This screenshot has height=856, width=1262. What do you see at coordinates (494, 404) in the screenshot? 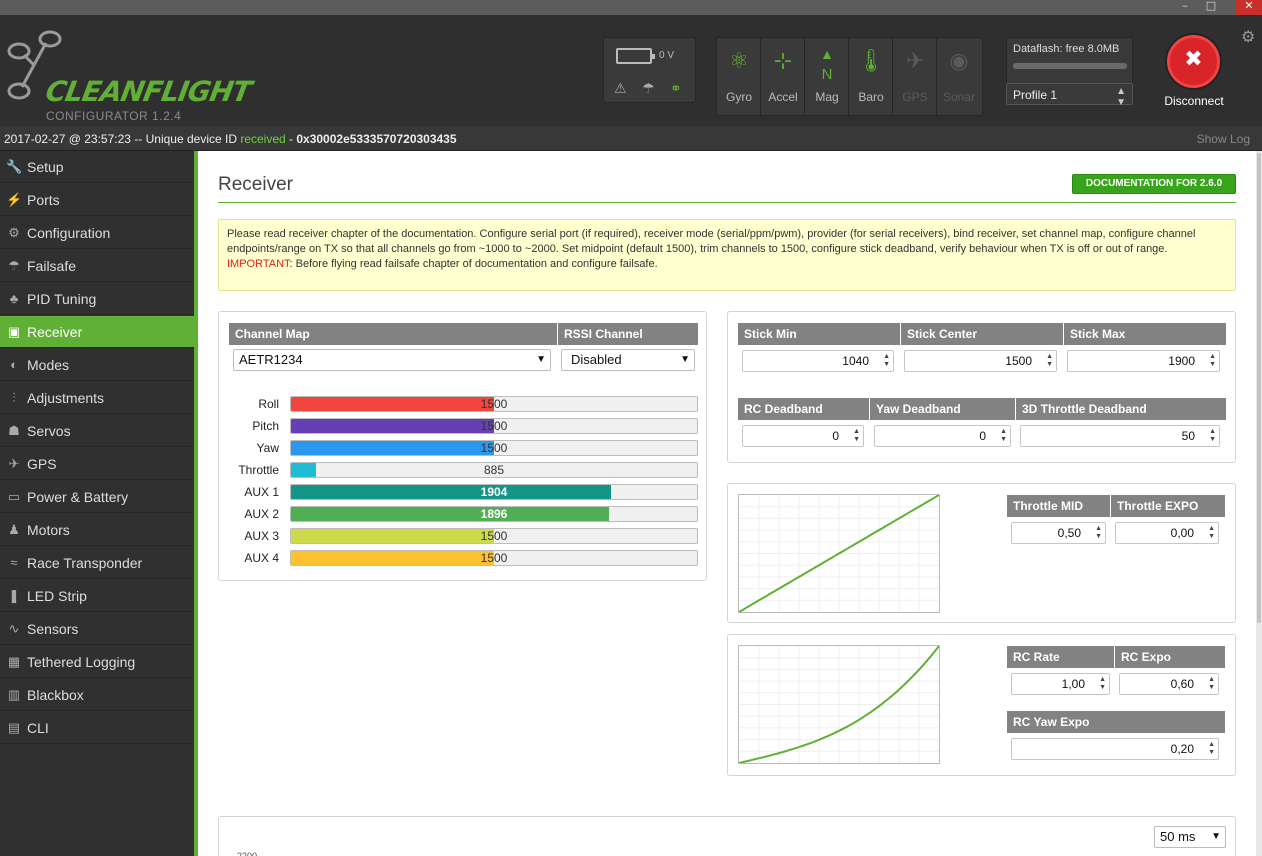
I see `channel-bar-roll: 1500` at bounding box center [494, 404].